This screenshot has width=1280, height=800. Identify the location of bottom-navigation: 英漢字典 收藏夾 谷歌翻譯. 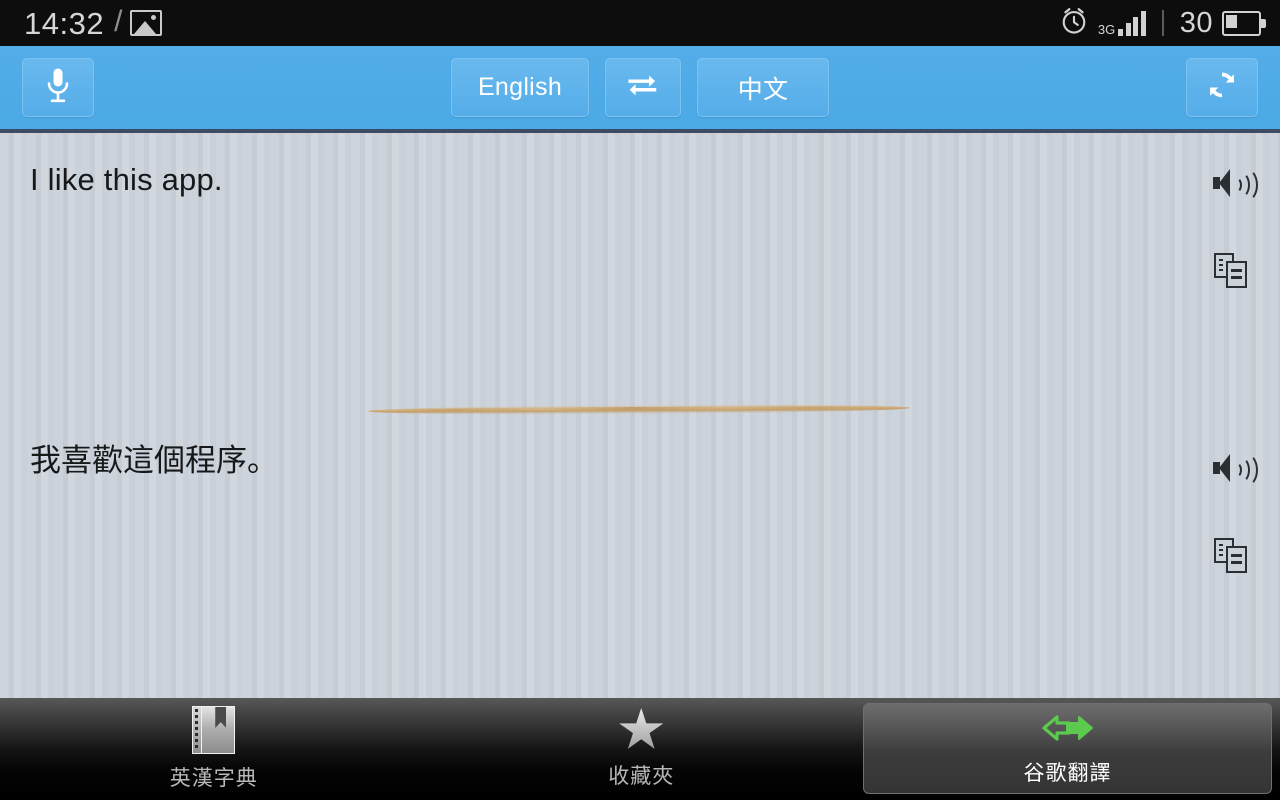
(640, 749).